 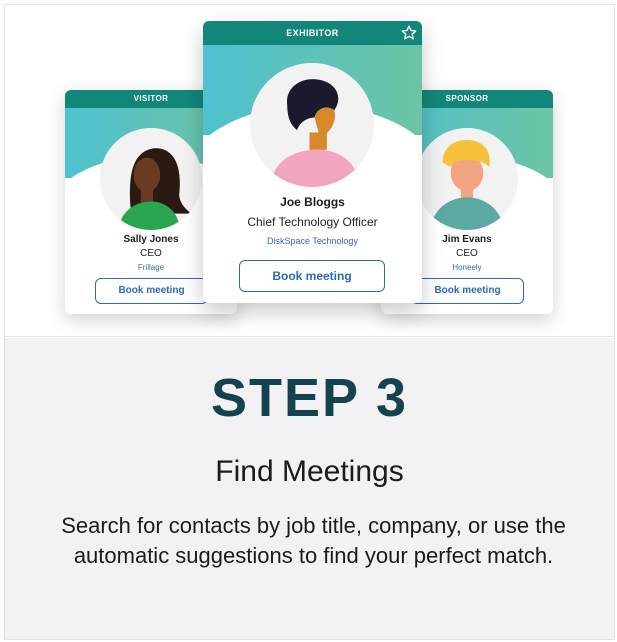 What do you see at coordinates (309, 398) in the screenshot?
I see `step-title: STEP 3` at bounding box center [309, 398].